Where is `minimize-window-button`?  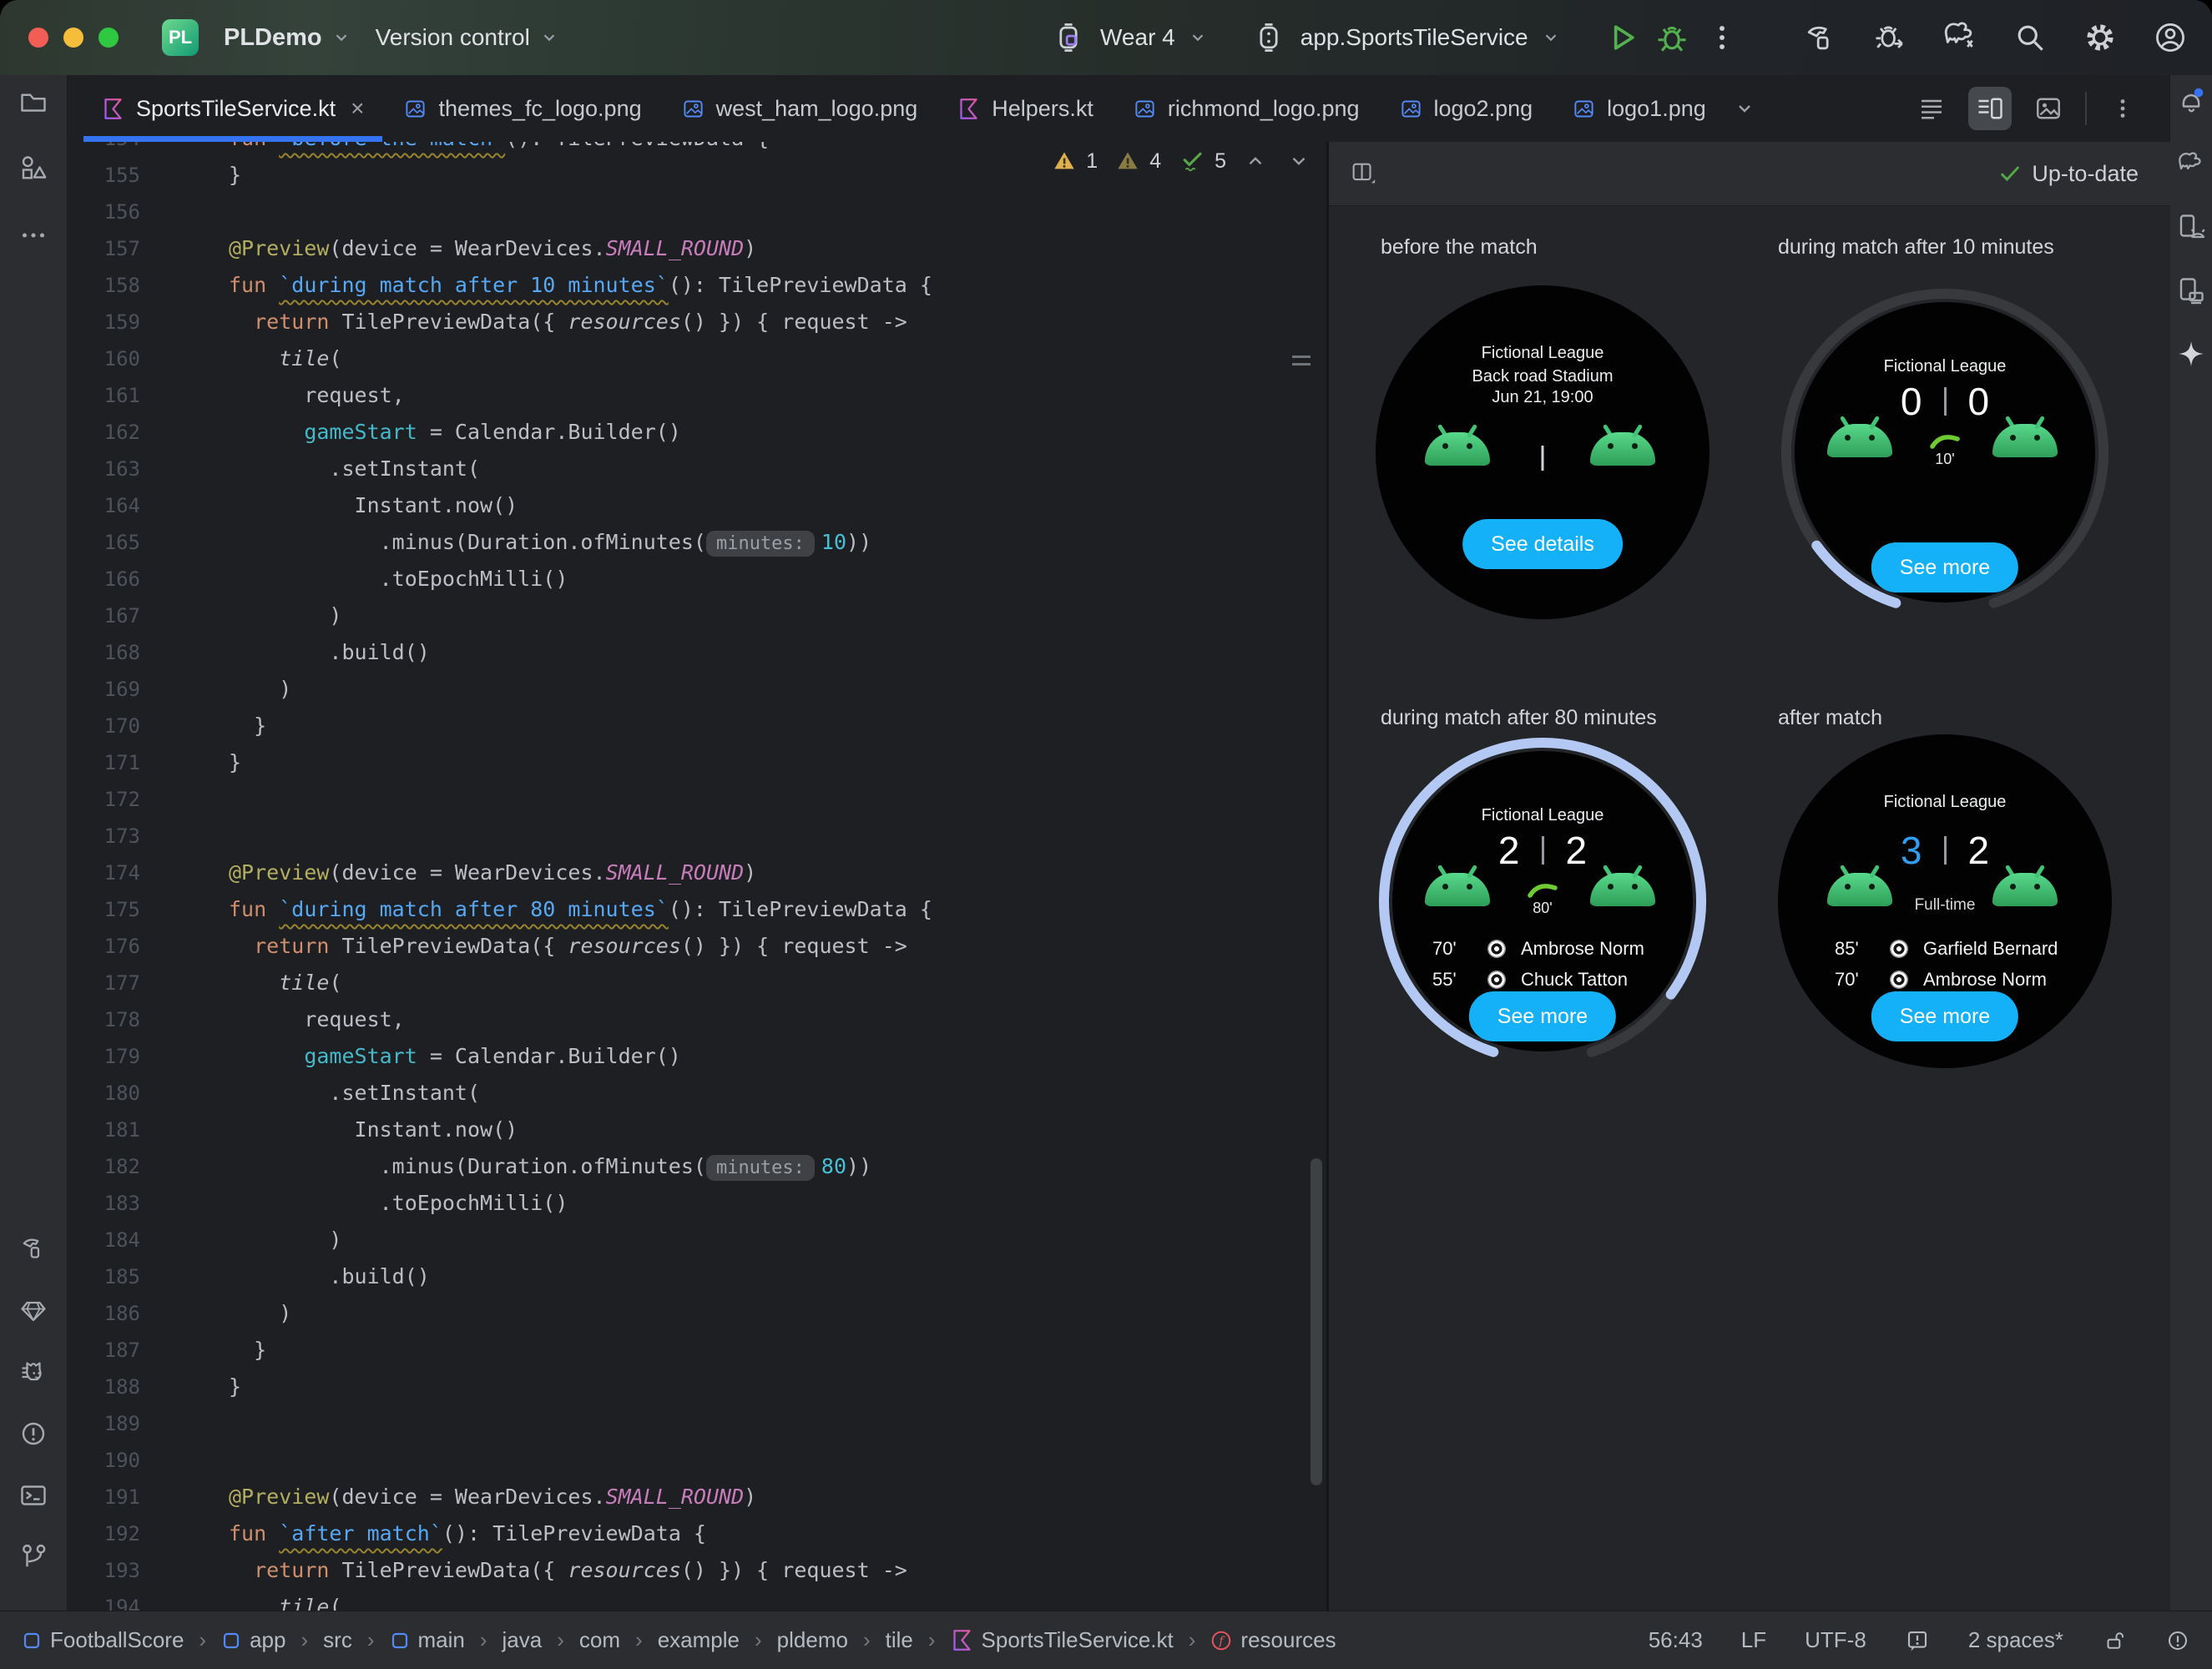 minimize-window-button is located at coordinates (73, 38).